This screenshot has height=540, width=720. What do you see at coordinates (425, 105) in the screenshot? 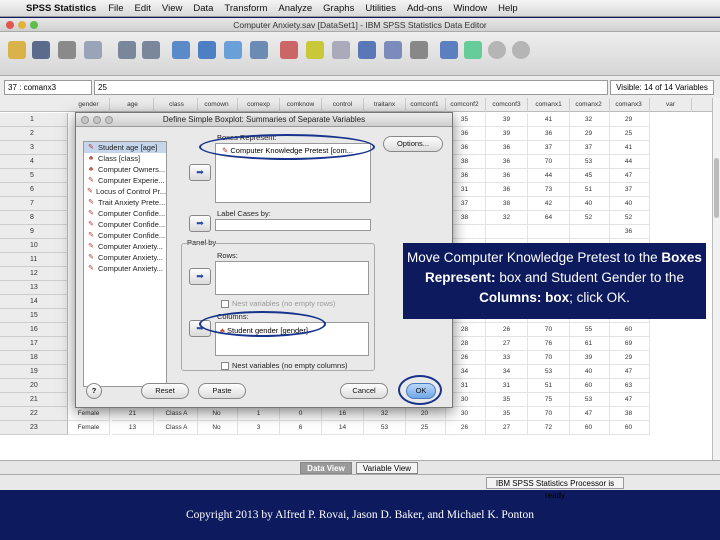
I see `column-header: comconf1` at bounding box center [425, 105].